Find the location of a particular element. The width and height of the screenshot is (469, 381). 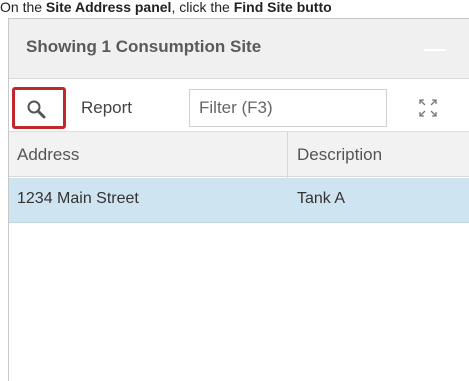

search-icon is located at coordinates (36, 109).